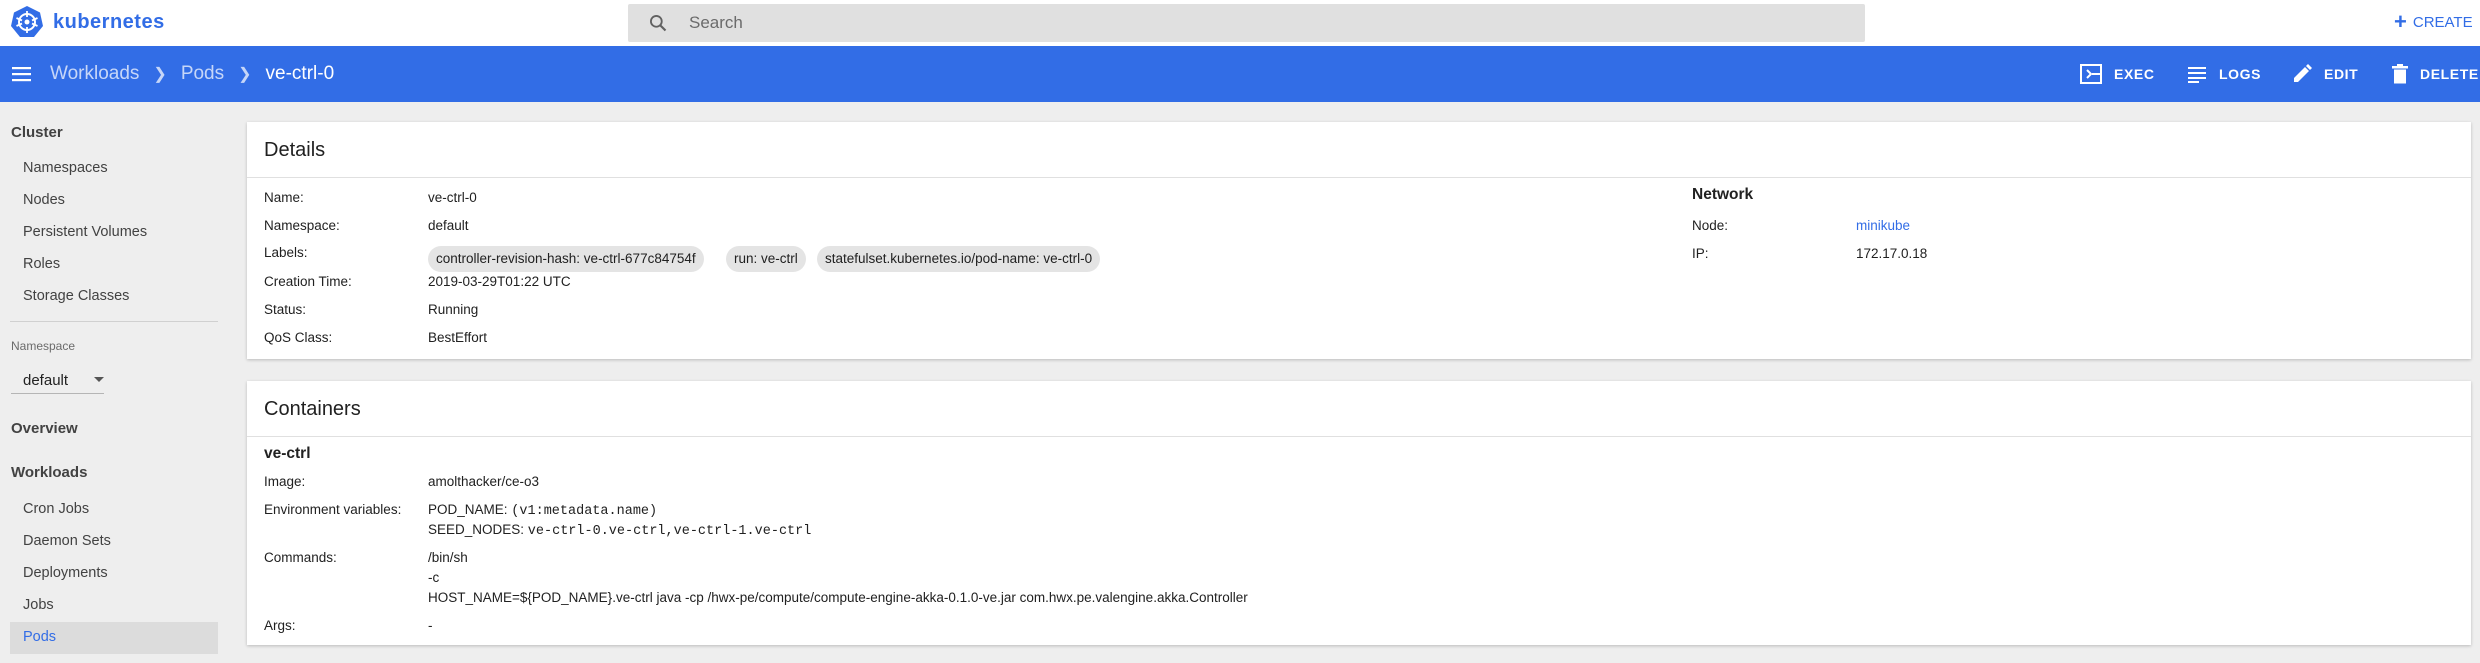  Describe the element at coordinates (56, 509) in the screenshot. I see `sidebar-item-cron-jobs: Cron Jobs` at that location.